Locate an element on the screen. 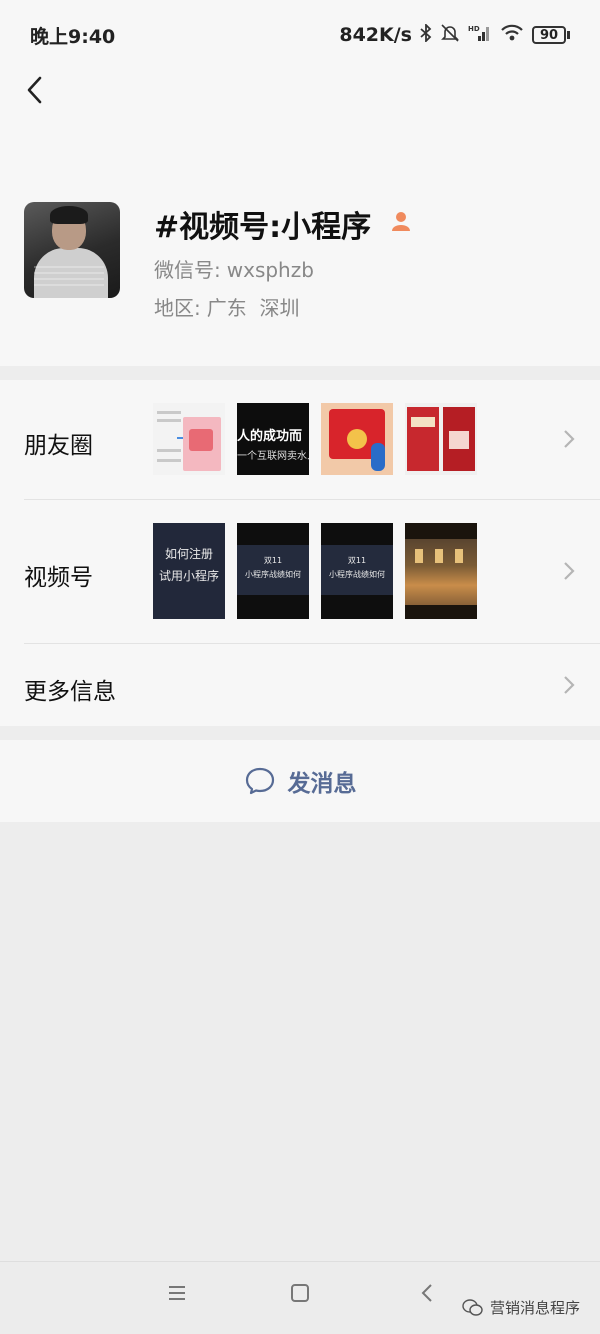  chevron-left-icon is located at coordinates (34, 90).